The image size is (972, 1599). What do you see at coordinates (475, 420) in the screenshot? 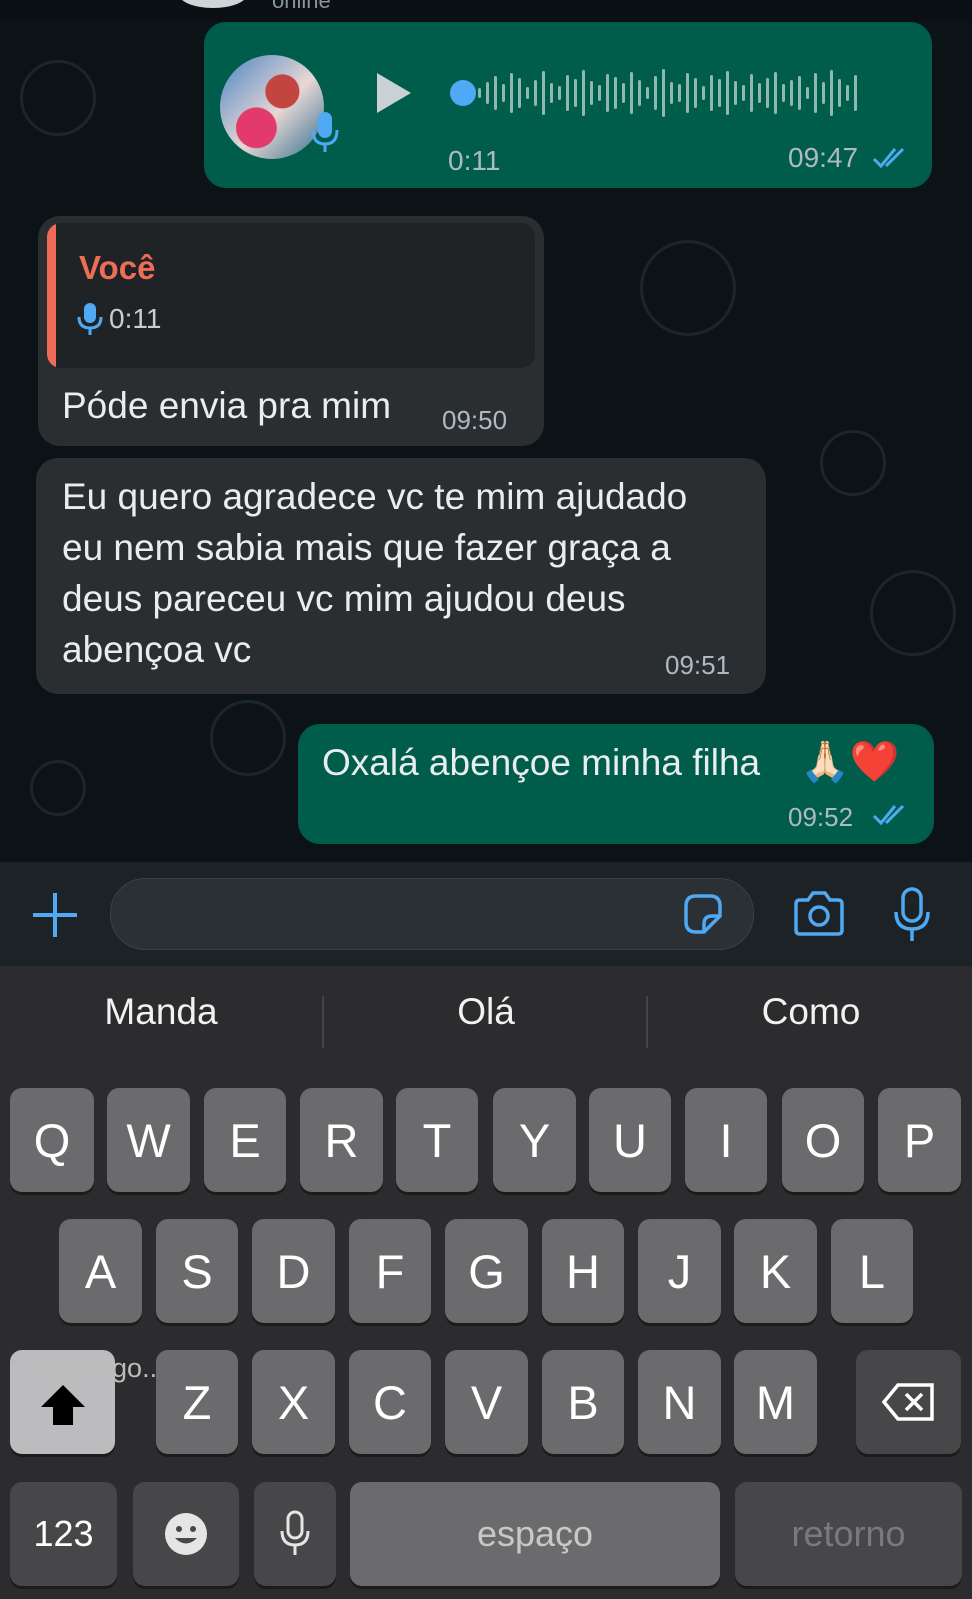
I see `reply-message-time: 09:50` at bounding box center [475, 420].